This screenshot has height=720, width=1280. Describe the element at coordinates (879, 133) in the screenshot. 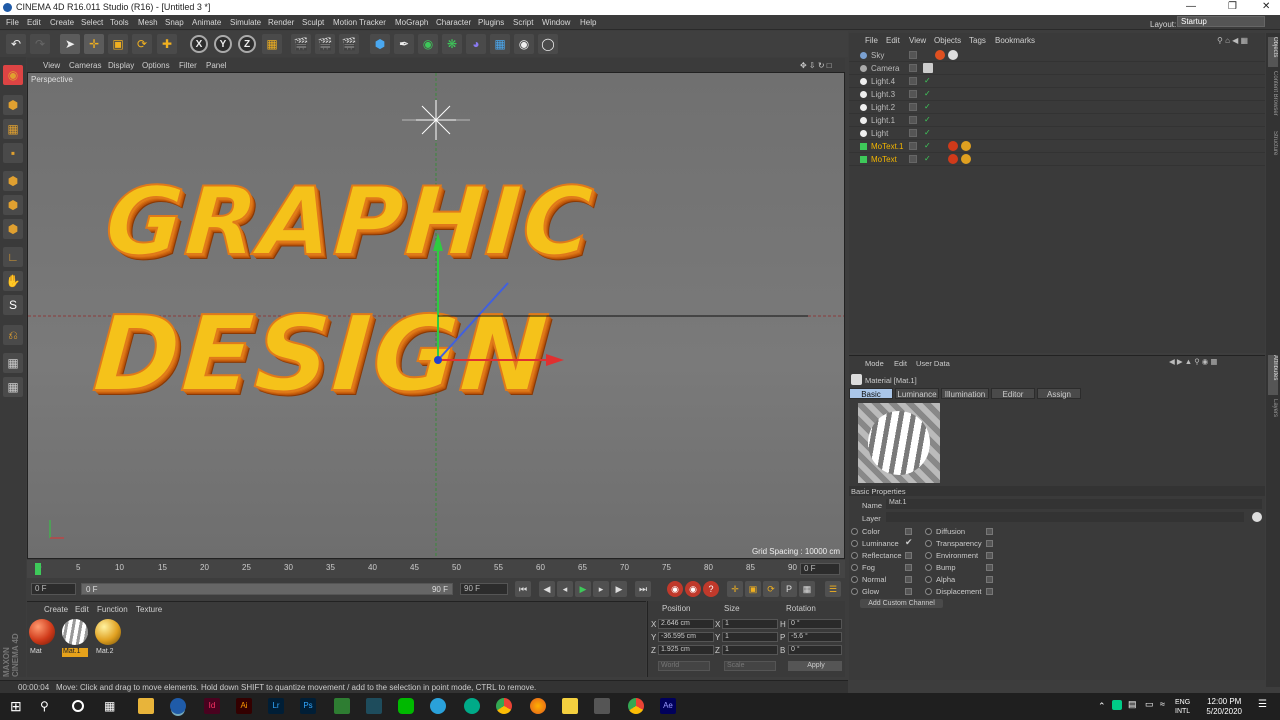

I see `object-name: Light` at that location.